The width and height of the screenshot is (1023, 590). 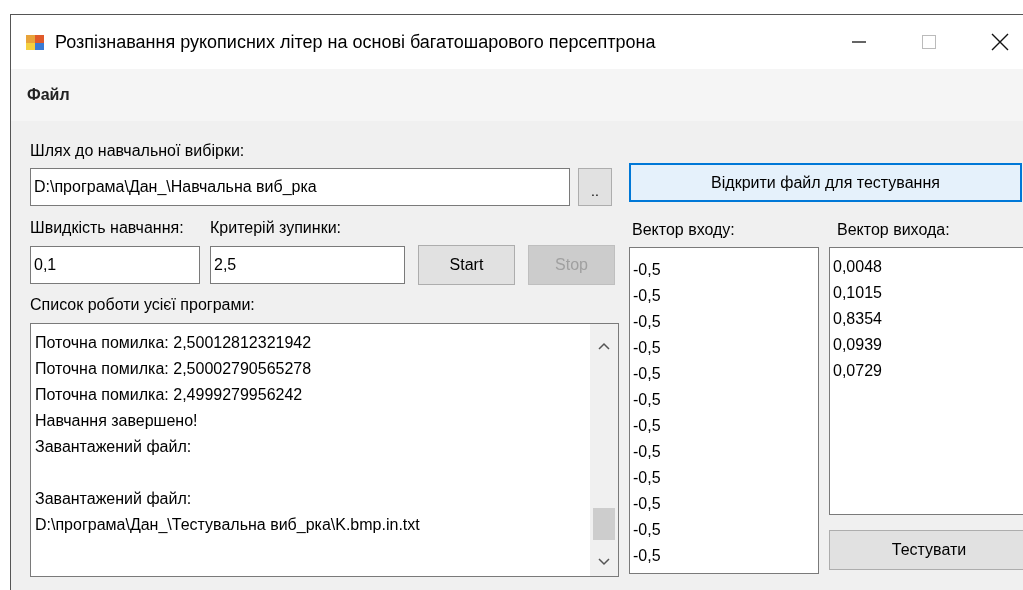 What do you see at coordinates (169, 395) in the screenshot?
I see `log-line: Поточна помилка: 2,4999279956242` at bounding box center [169, 395].